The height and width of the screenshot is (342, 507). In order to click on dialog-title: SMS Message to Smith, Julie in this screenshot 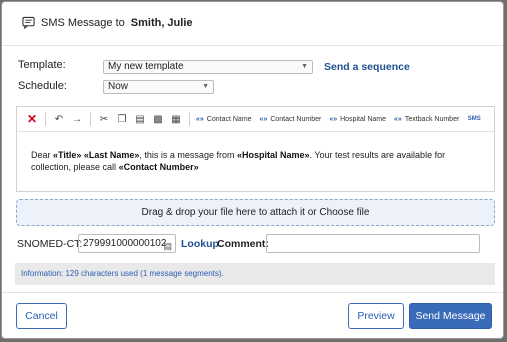, I will do `click(107, 22)`.